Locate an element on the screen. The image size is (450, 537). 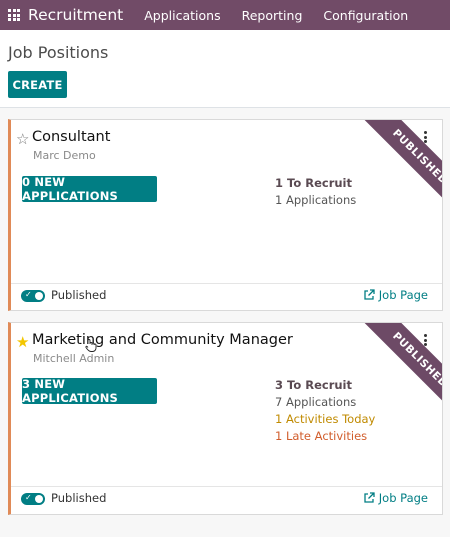
menu-applications: Applications is located at coordinates (182, 15).